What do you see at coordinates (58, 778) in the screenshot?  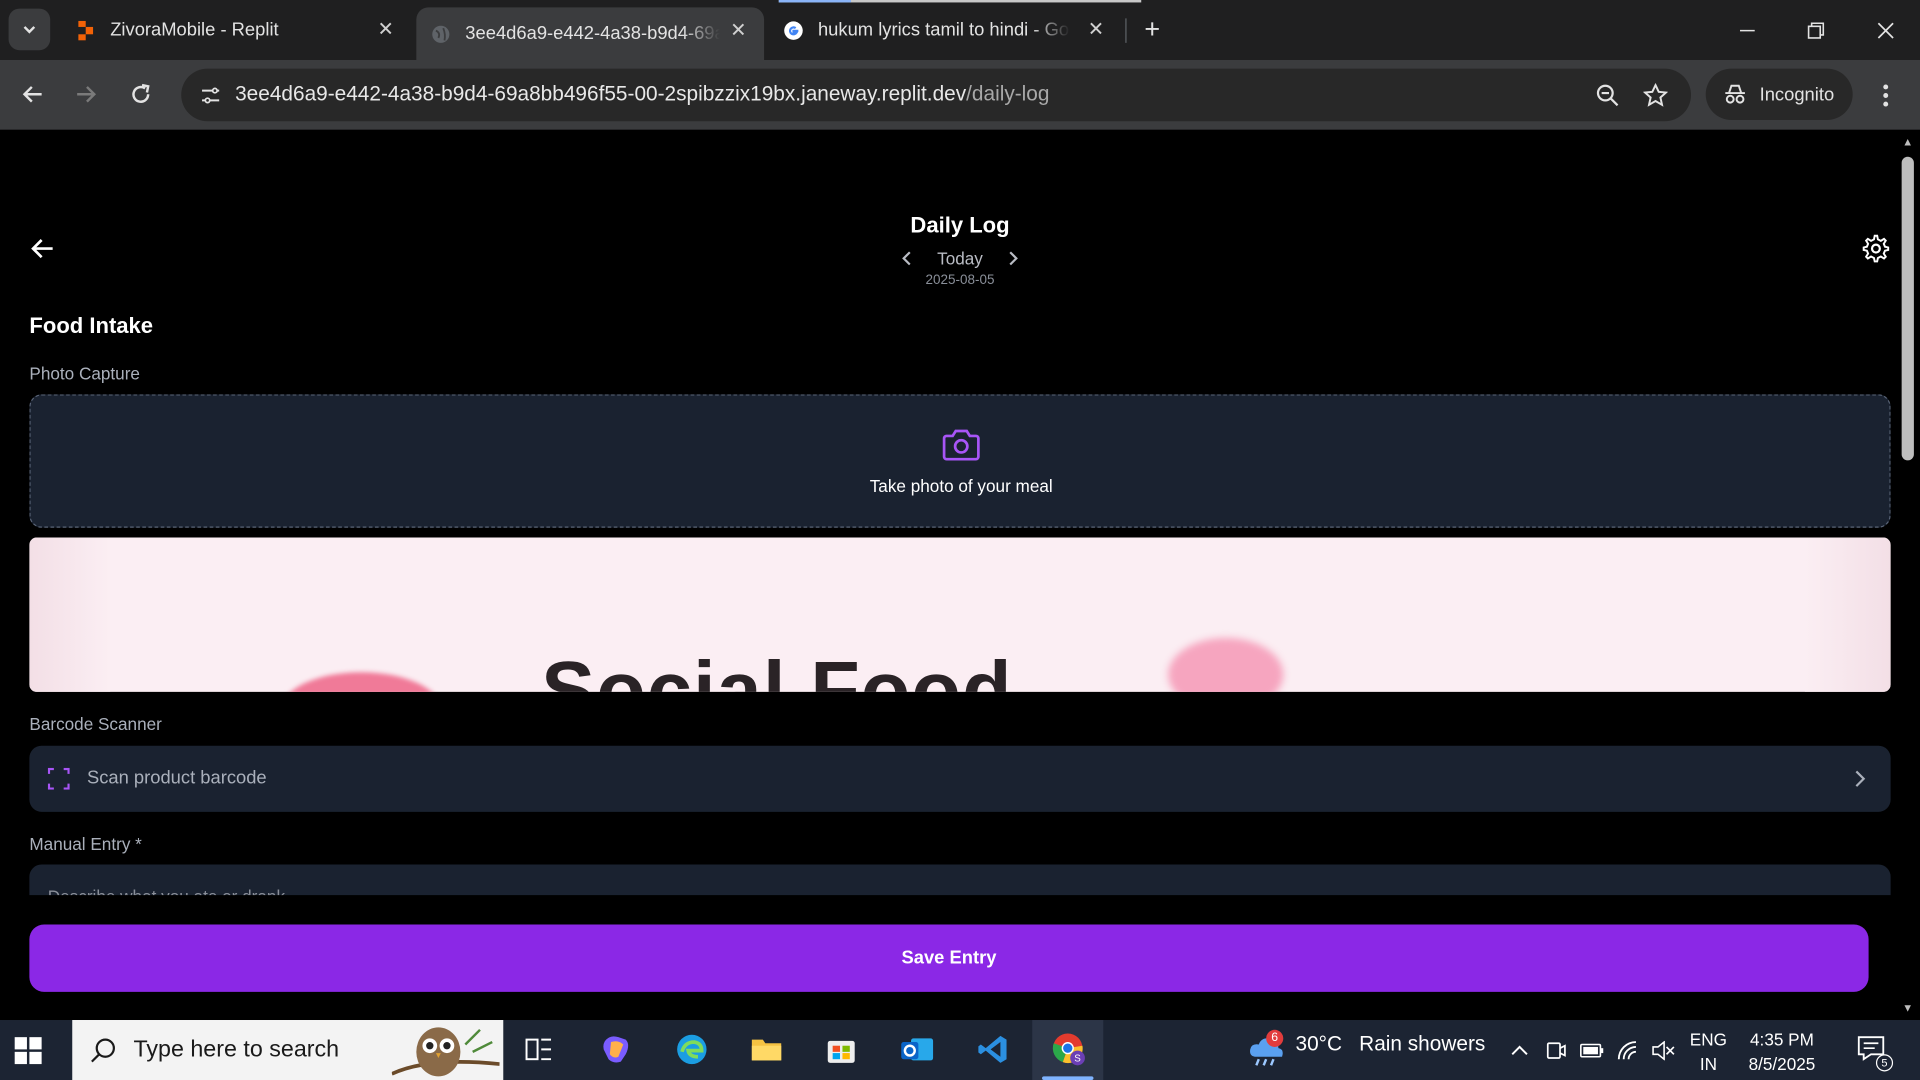 I see `scan-icon` at bounding box center [58, 778].